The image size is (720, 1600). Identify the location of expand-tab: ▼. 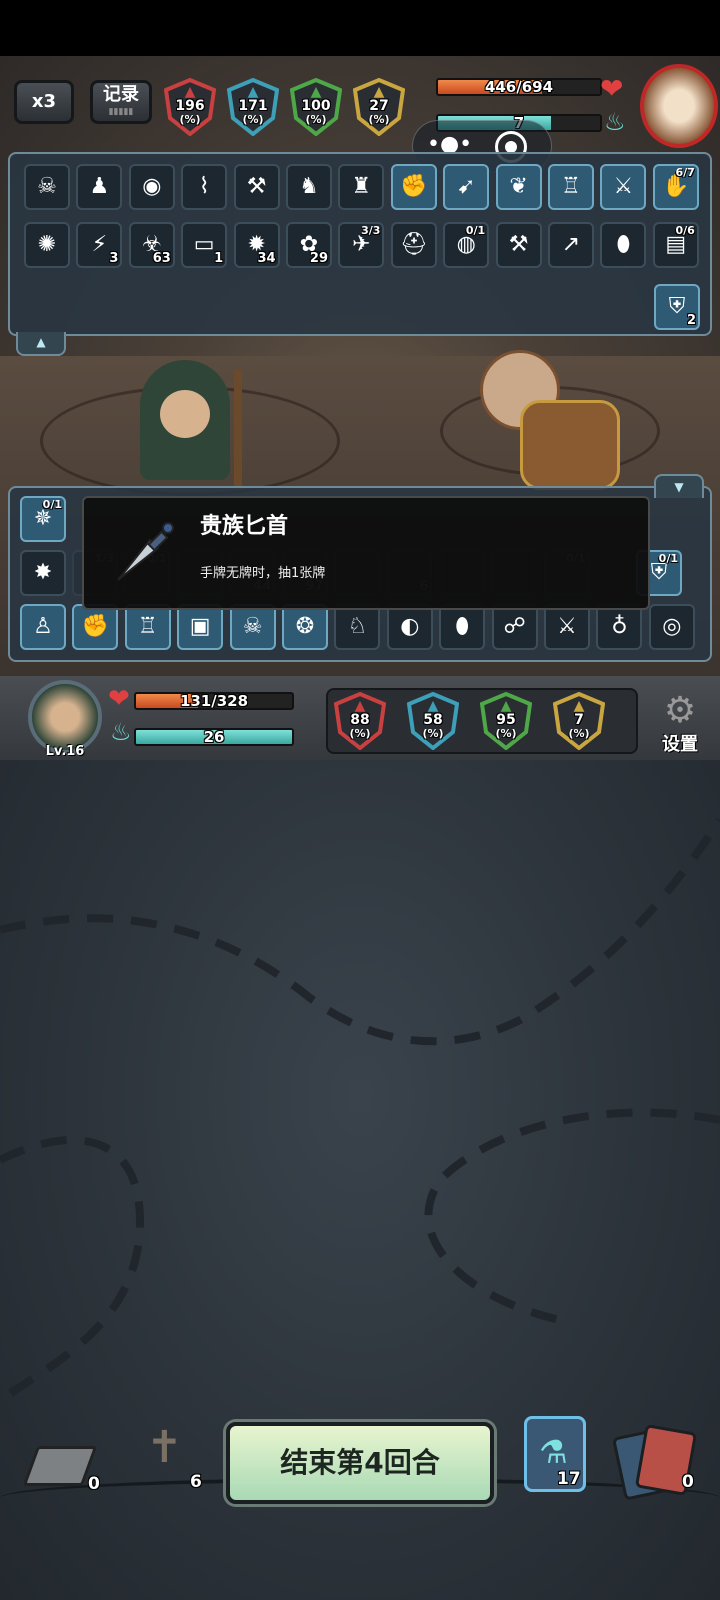
(679, 486).